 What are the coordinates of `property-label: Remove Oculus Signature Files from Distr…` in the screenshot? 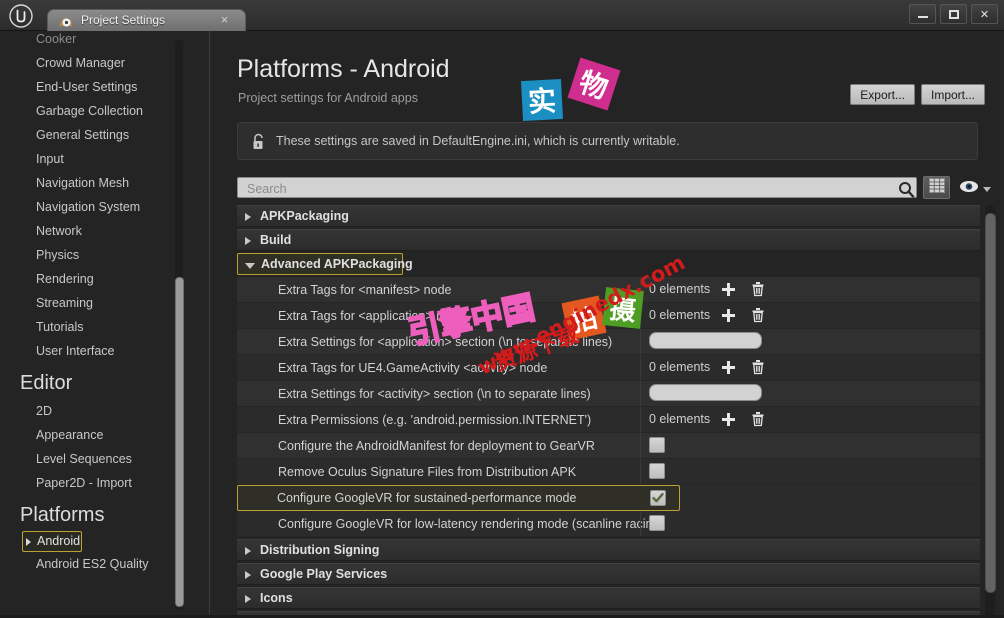 It's located at (427, 472).